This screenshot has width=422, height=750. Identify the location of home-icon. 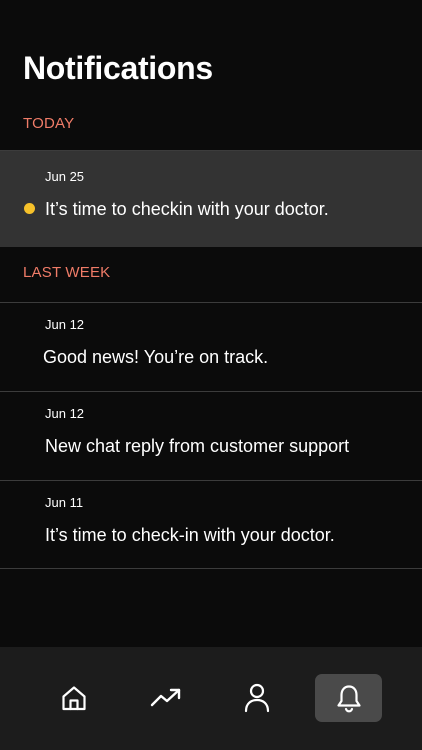
(73, 698).